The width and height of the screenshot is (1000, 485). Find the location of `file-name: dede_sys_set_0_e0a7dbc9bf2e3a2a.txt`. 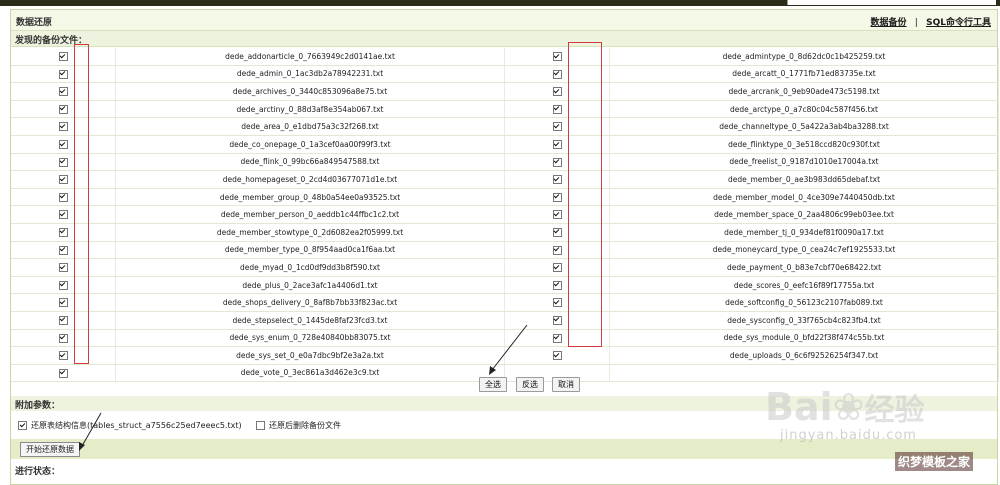

file-name: dede_sys_set_0_e0a7dbc9bf2e3a2a.txt is located at coordinates (310, 355).